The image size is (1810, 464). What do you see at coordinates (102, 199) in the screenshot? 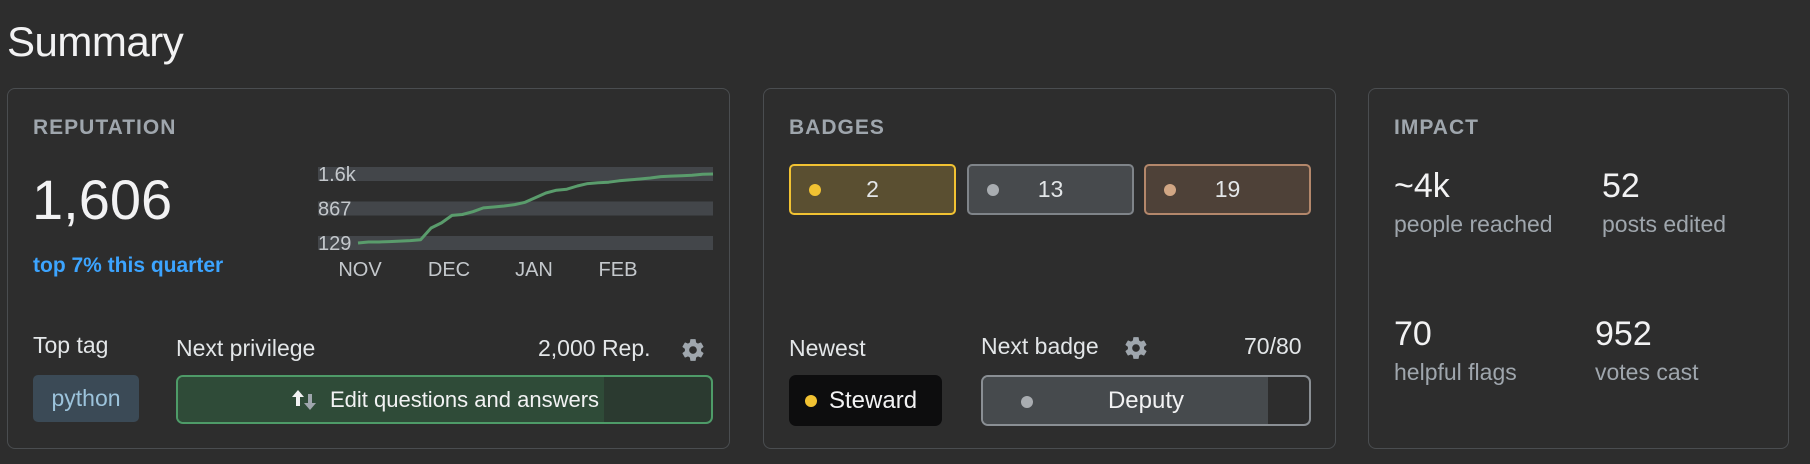
I see `reputation-value: 1,606` at bounding box center [102, 199].